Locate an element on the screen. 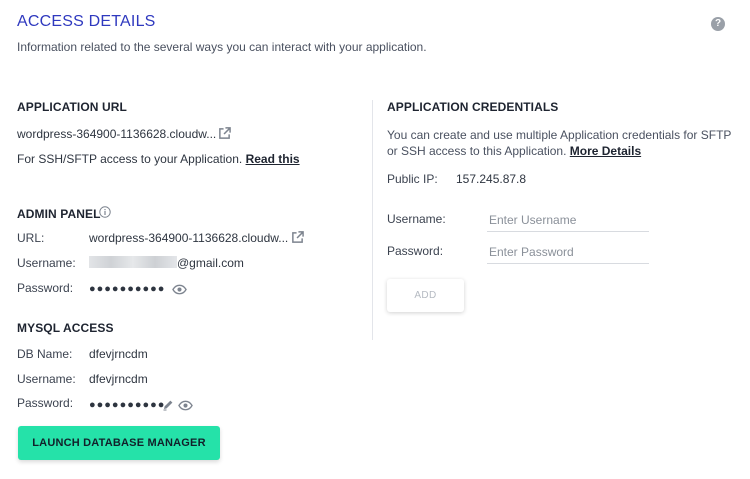 The height and width of the screenshot is (479, 750). admin-panel-heading: ADMIN PANEL is located at coordinates (59, 214).